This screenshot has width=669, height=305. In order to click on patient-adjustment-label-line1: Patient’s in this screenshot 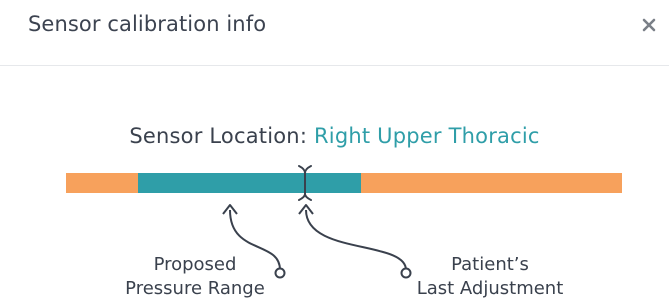, I will do `click(490, 264)`.